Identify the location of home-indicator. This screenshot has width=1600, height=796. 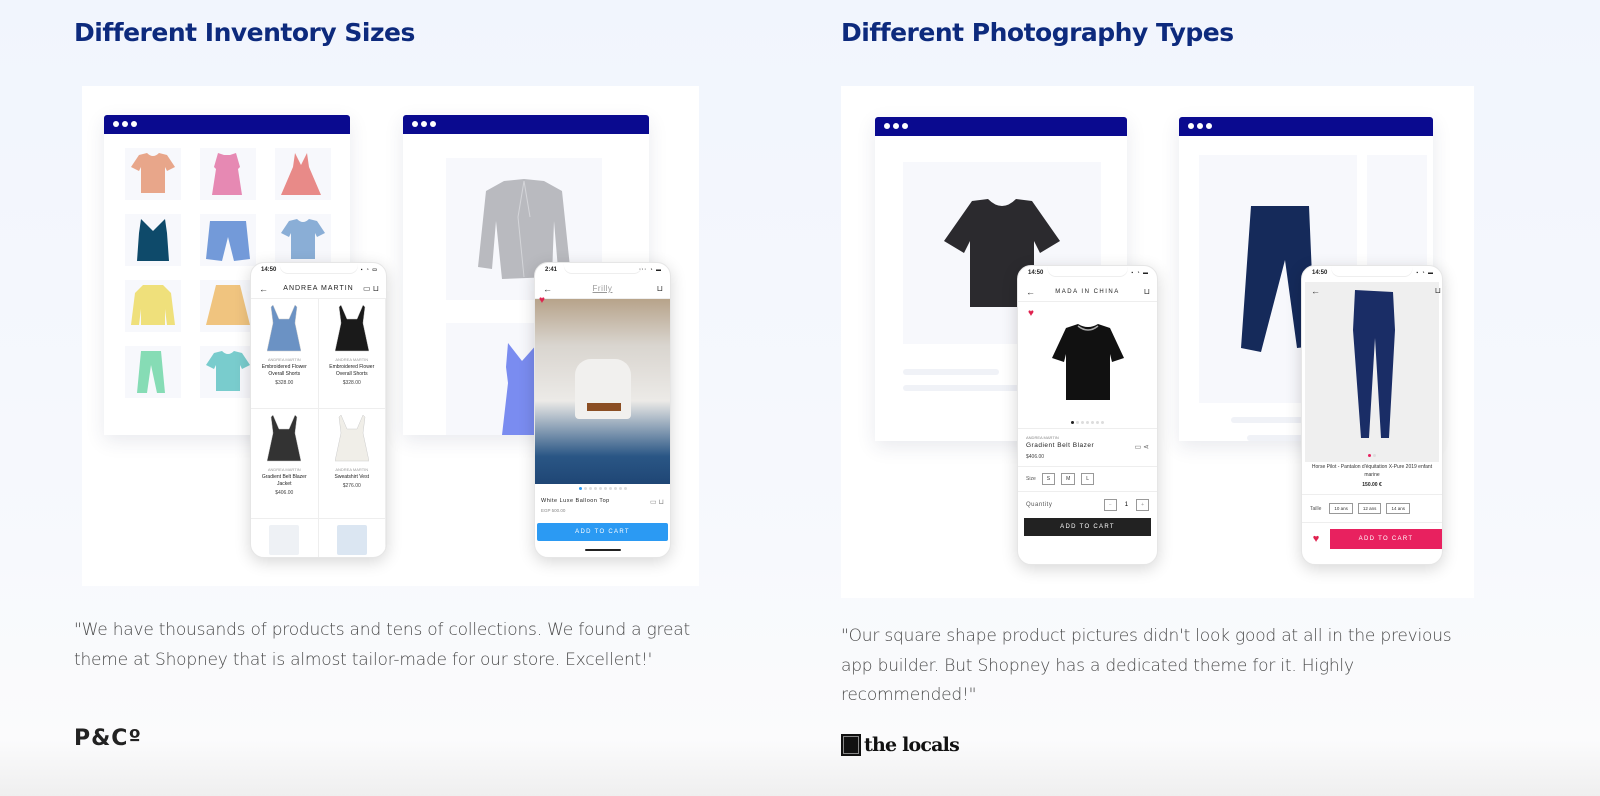
(602, 550).